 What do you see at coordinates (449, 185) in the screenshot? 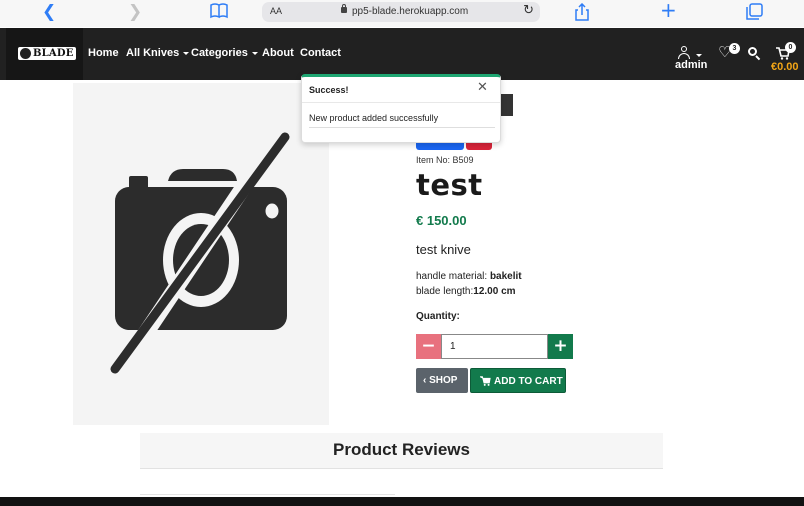
I see `product-title: test` at bounding box center [449, 185].